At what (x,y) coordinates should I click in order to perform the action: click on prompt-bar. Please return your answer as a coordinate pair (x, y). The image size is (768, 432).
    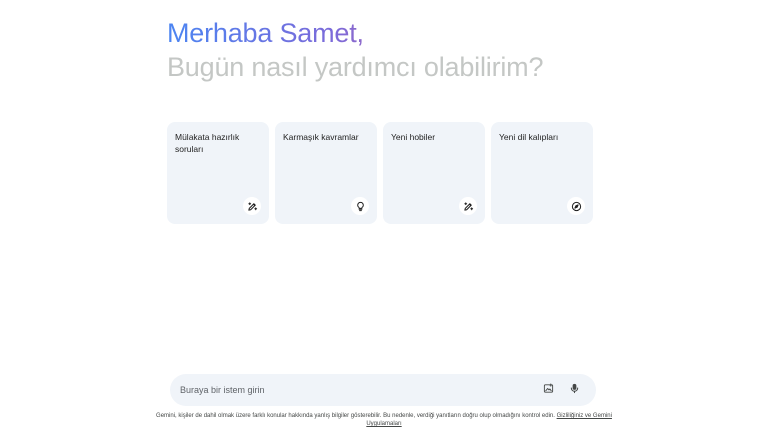
    Looking at the image, I should click on (383, 390).